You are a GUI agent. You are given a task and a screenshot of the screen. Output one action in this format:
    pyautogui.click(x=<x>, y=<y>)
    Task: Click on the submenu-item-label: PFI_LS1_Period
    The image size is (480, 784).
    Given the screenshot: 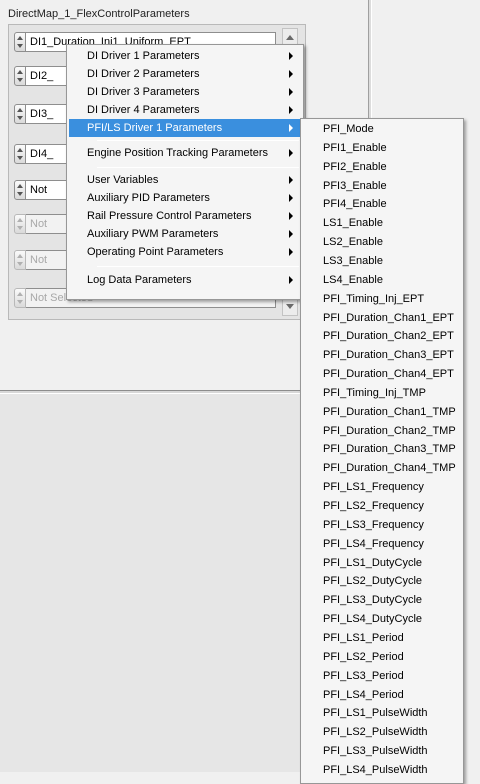 What is the action you would take?
    pyautogui.click(x=363, y=637)
    